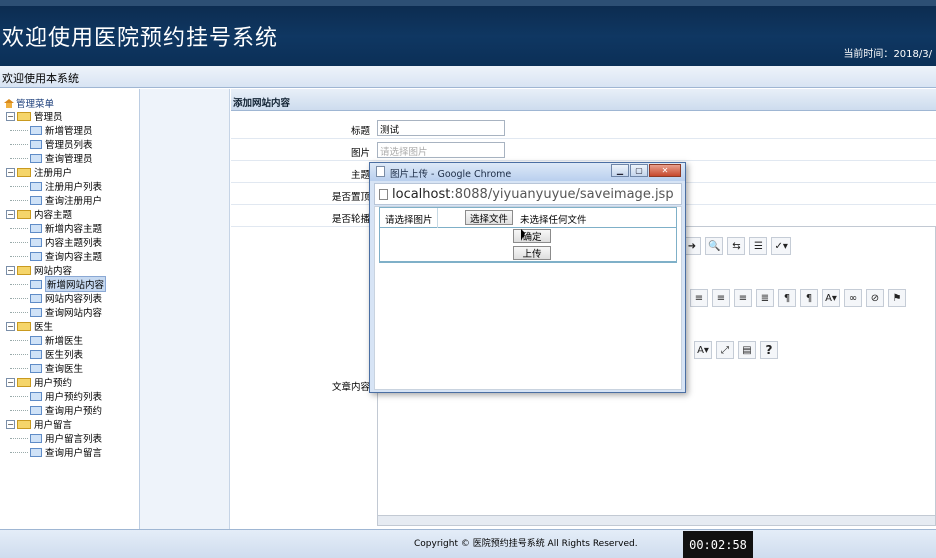 This screenshot has width=936, height=558. Describe the element at coordinates (532, 236) in the screenshot. I see `confirm-button: 确定` at that location.